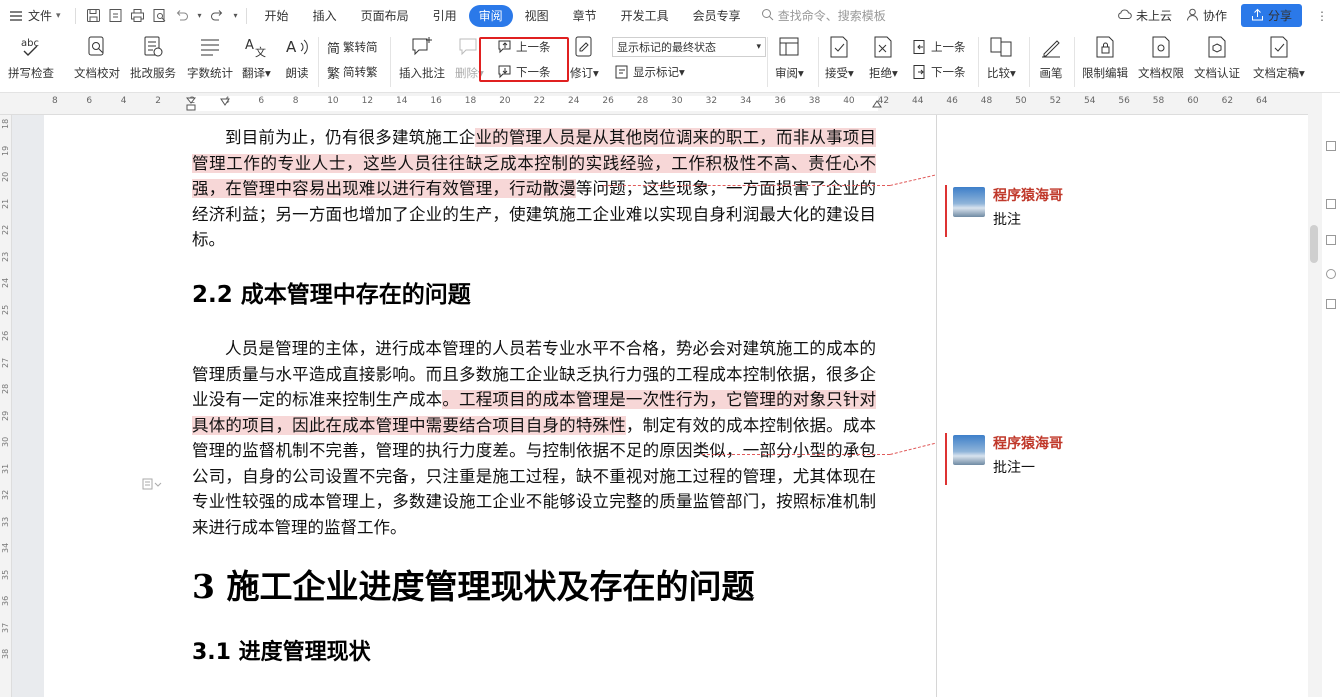  I want to click on revise-service-button: 批改服务, so click(153, 58).